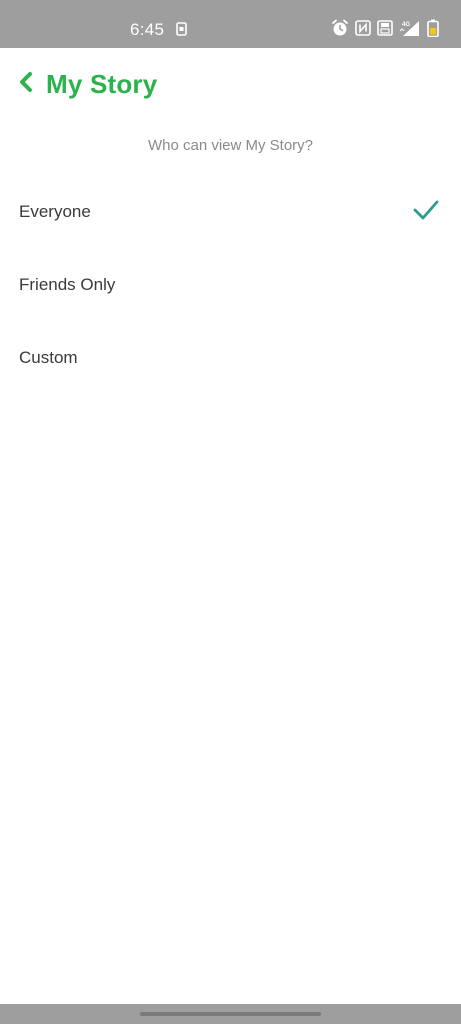  I want to click on nfc-icon, so click(363, 28).